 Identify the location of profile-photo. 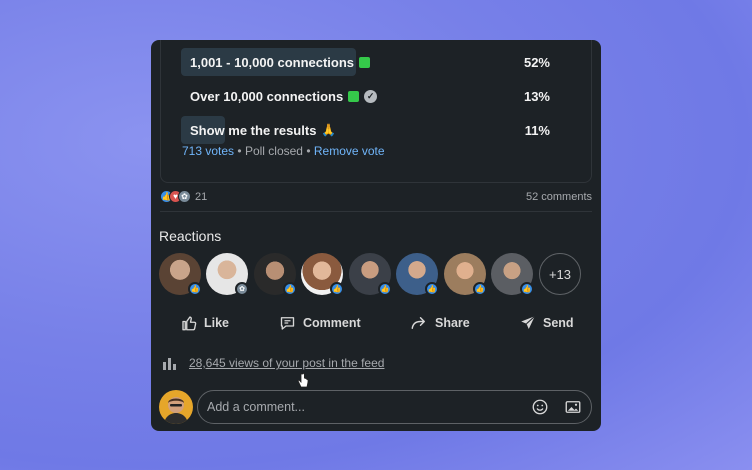
(176, 410).